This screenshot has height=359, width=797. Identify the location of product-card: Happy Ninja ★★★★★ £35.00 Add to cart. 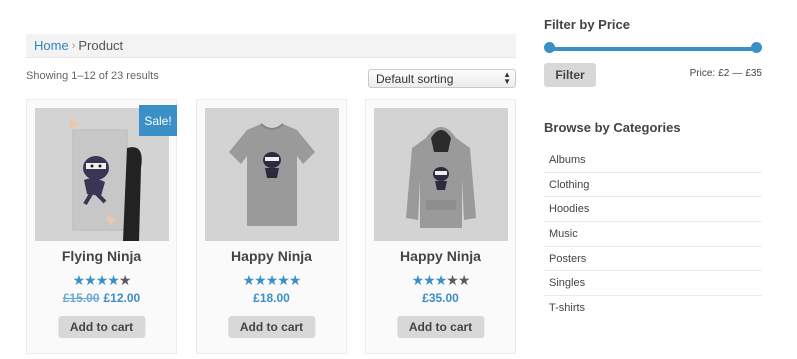
(440, 226).